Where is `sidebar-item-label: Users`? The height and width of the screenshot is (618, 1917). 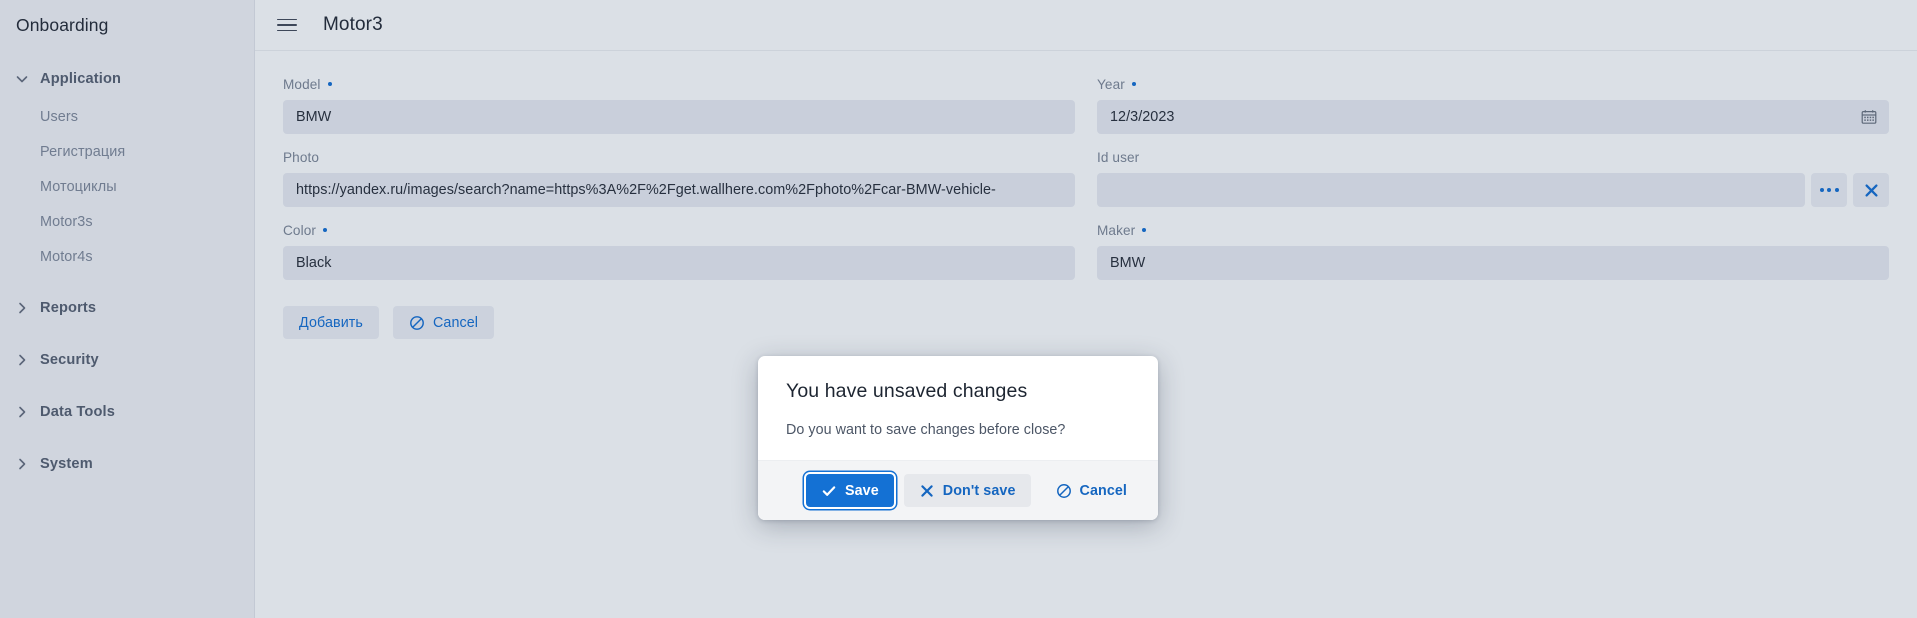 sidebar-item-label: Users is located at coordinates (59, 116).